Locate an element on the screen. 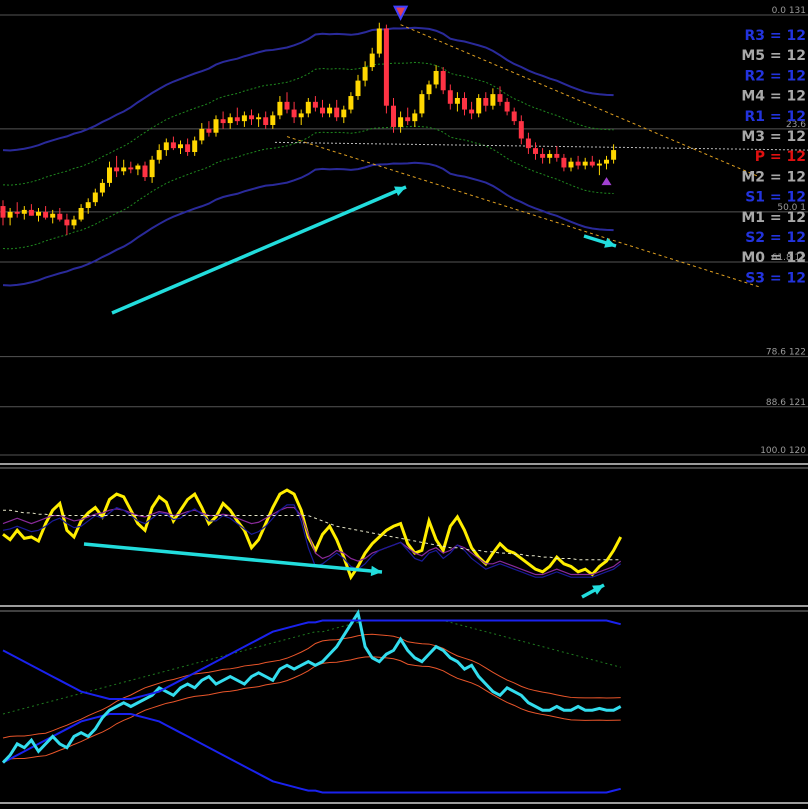 The image size is (808, 809). pivot-level-label: M1 = 12 is located at coordinates (773, 218).